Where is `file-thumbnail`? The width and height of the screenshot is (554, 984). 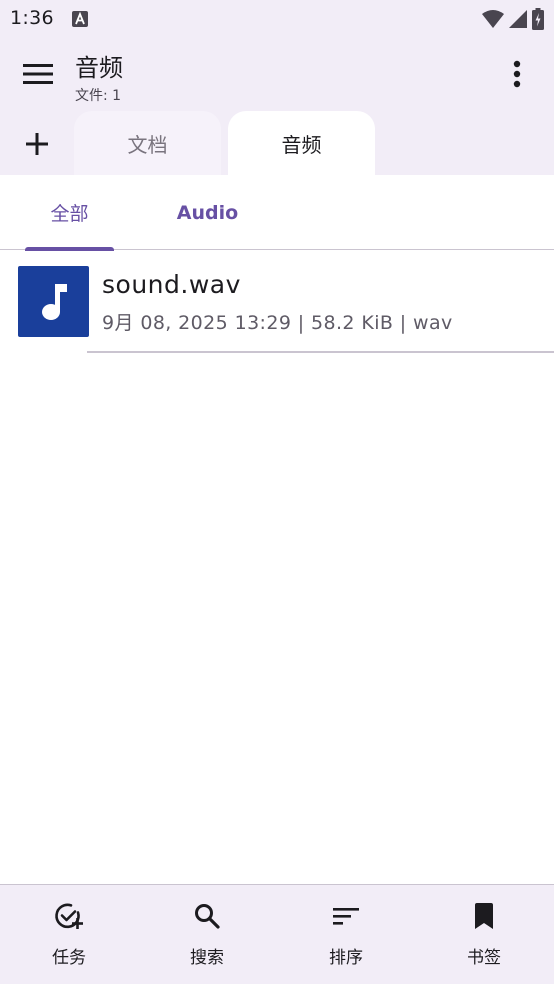
file-thumbnail is located at coordinates (53, 301).